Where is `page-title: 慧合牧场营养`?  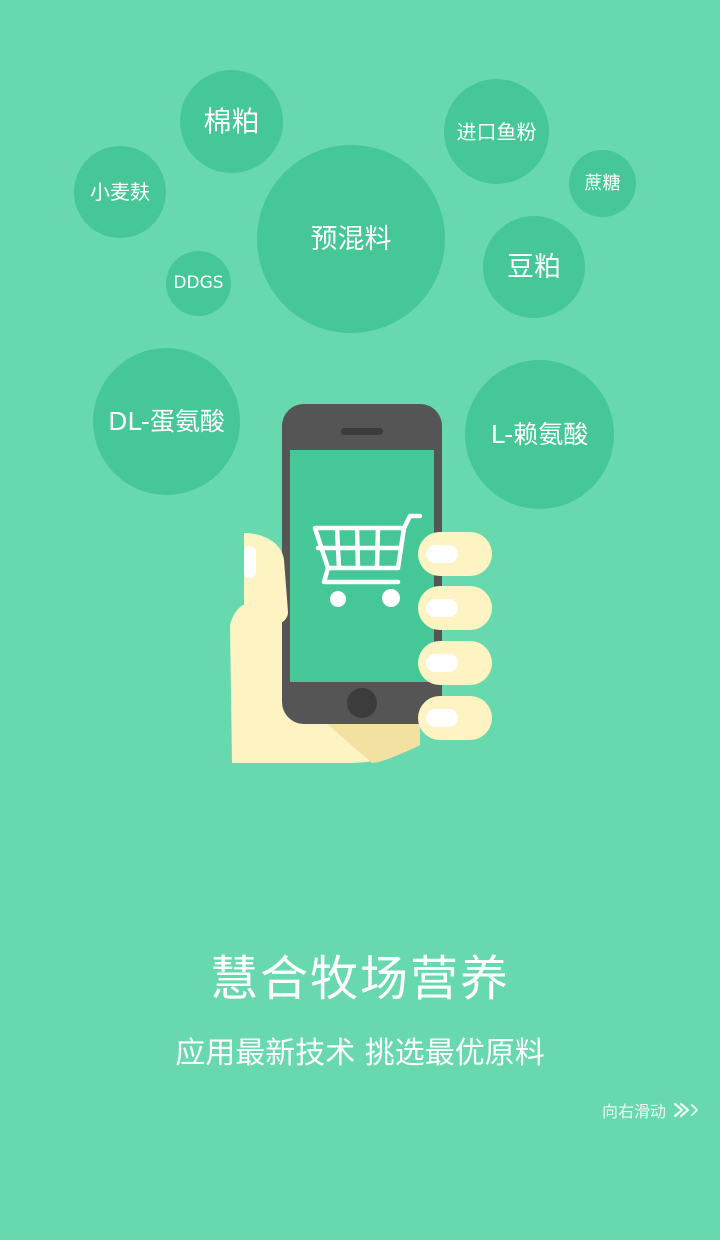 page-title: 慧合牧场营养 is located at coordinates (359, 979).